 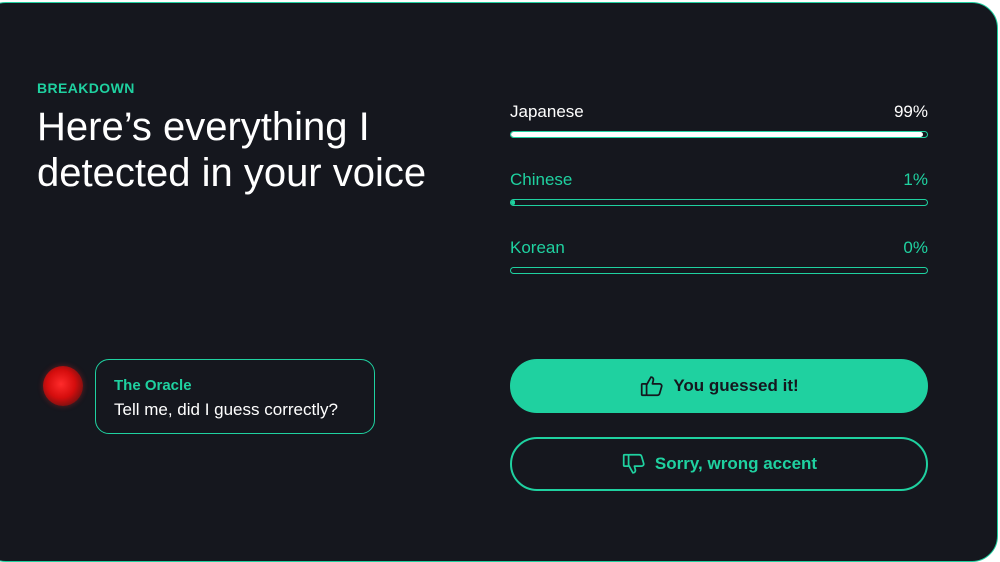 I want to click on thumbs-up-icon, so click(x=652, y=386).